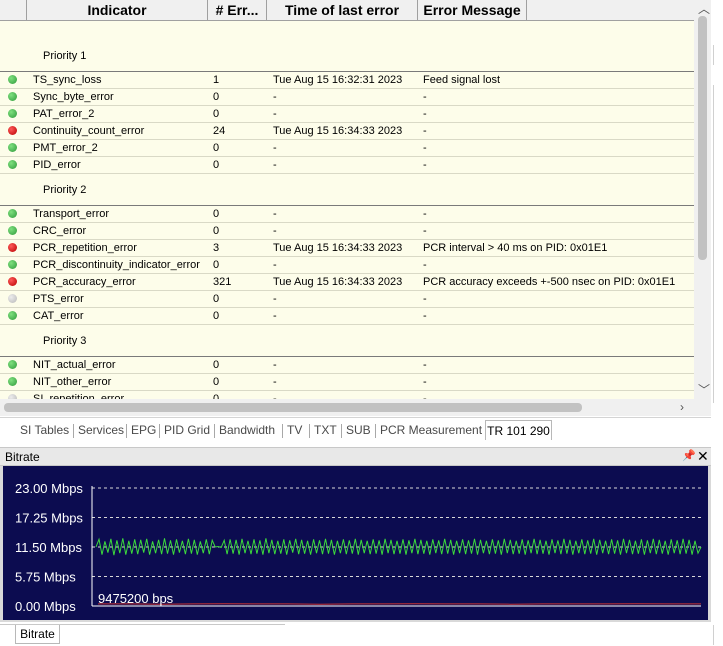  Describe the element at coordinates (293, 407) in the screenshot. I see `horizontal-scroll-thumb` at that location.